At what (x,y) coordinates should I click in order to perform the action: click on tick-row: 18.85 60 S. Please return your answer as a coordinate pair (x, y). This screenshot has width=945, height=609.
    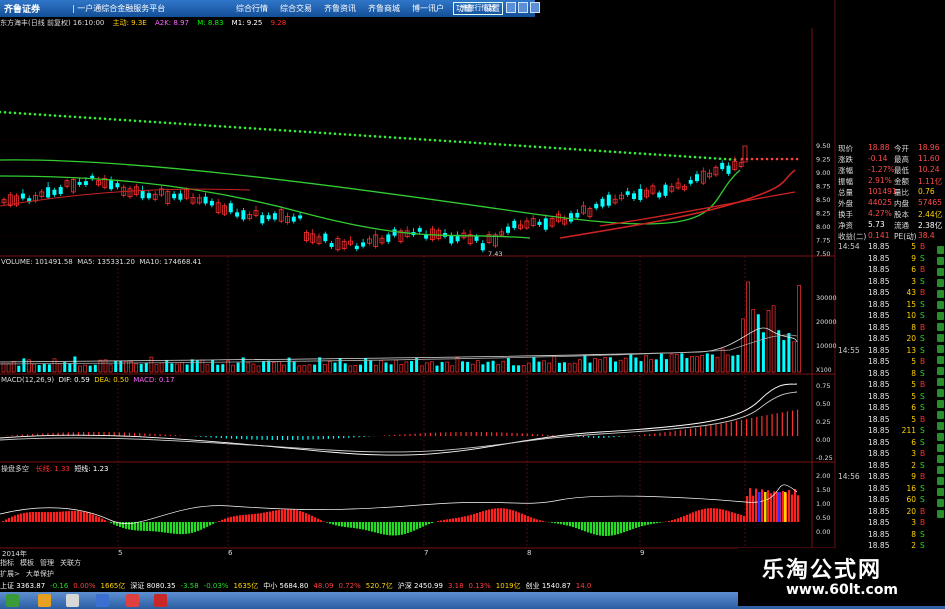
    Looking at the image, I should click on (887, 500).